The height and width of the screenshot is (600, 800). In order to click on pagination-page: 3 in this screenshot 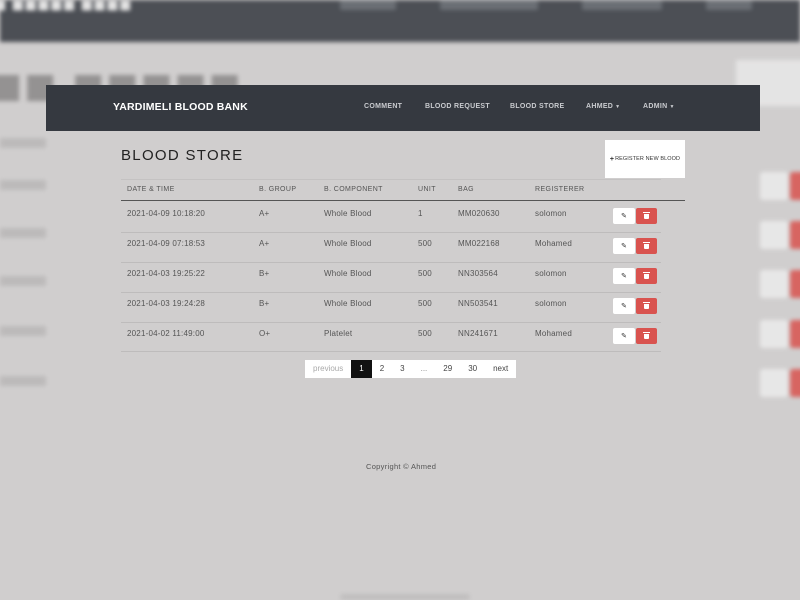, I will do `click(402, 369)`.